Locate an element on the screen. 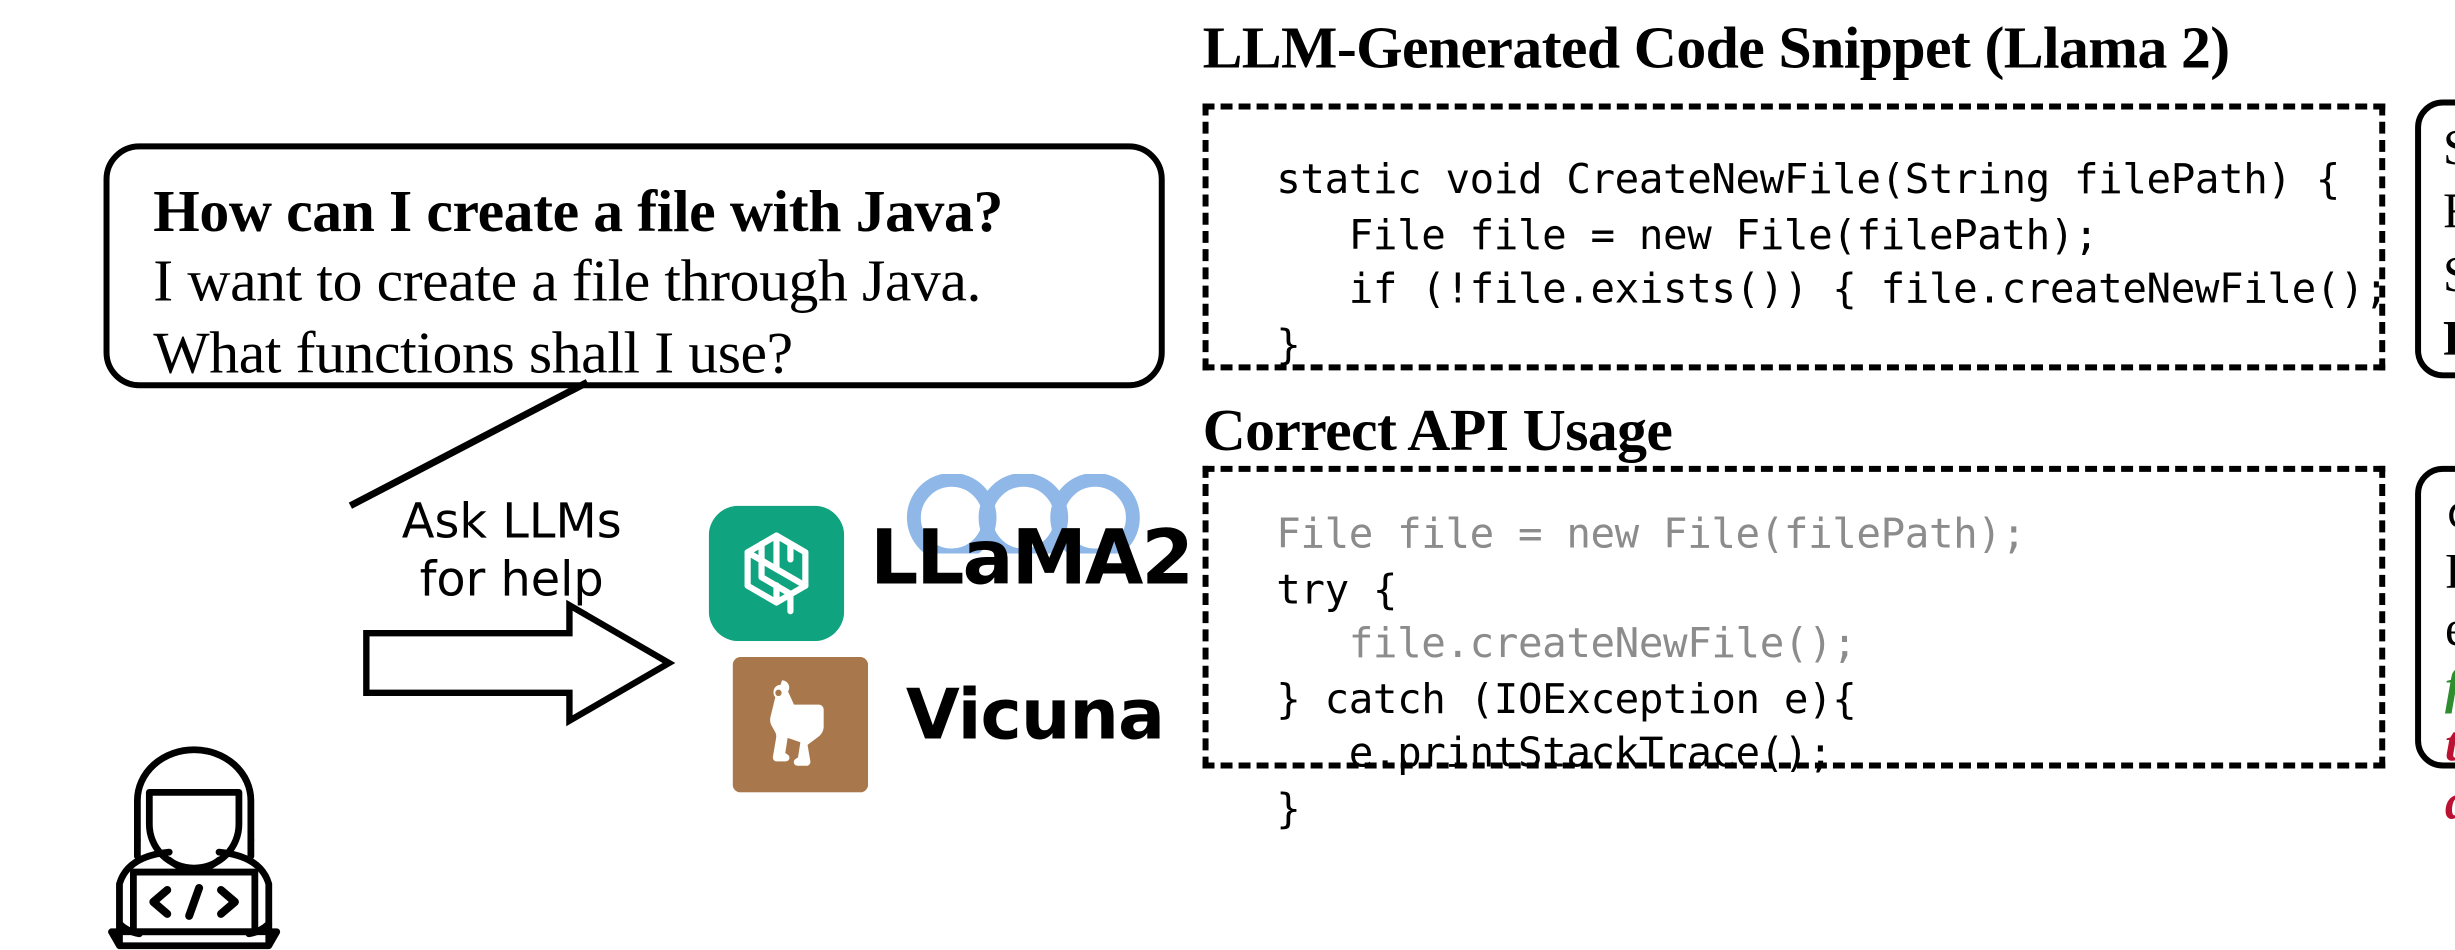 Image resolution: width=2455 pixels, height=950 pixels. check-row-semantic: Semantic Aligned ✓ is located at coordinates (2449, 277).